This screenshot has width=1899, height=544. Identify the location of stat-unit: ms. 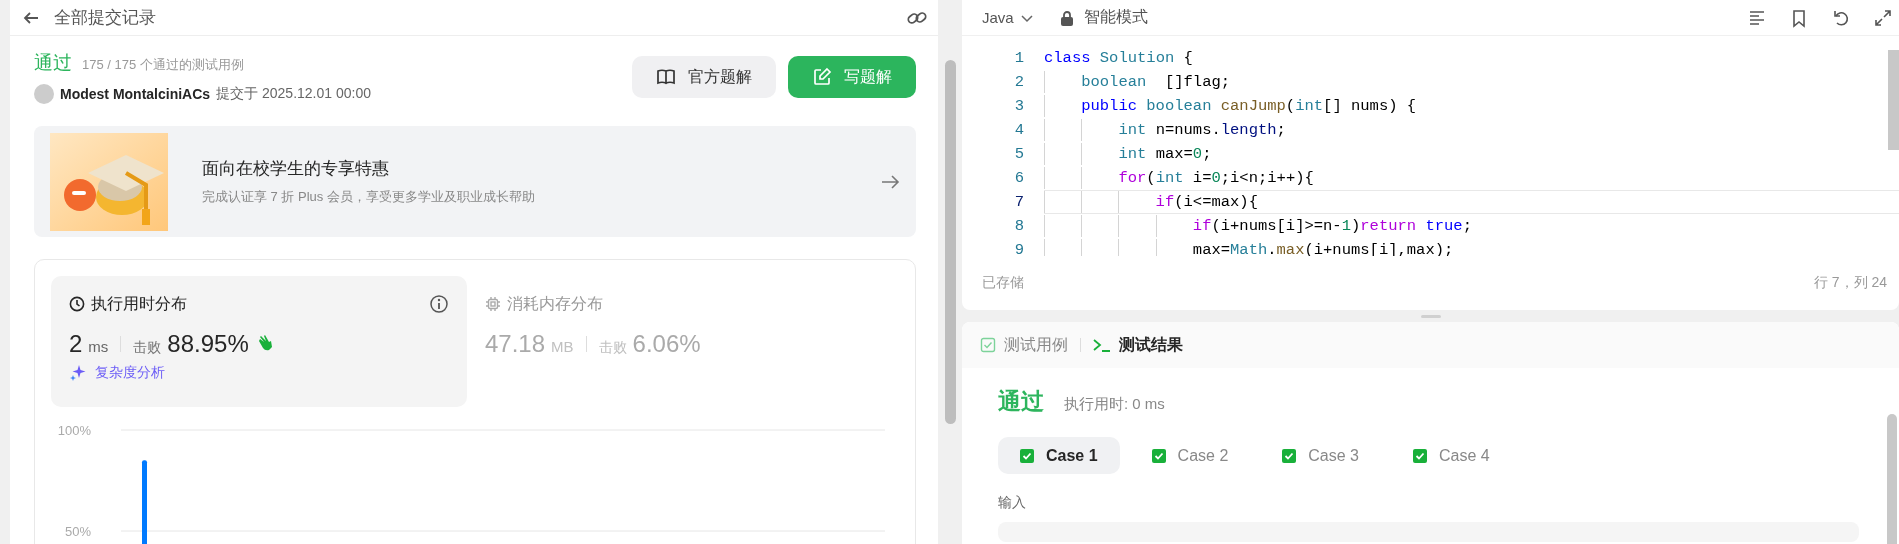
(98, 346).